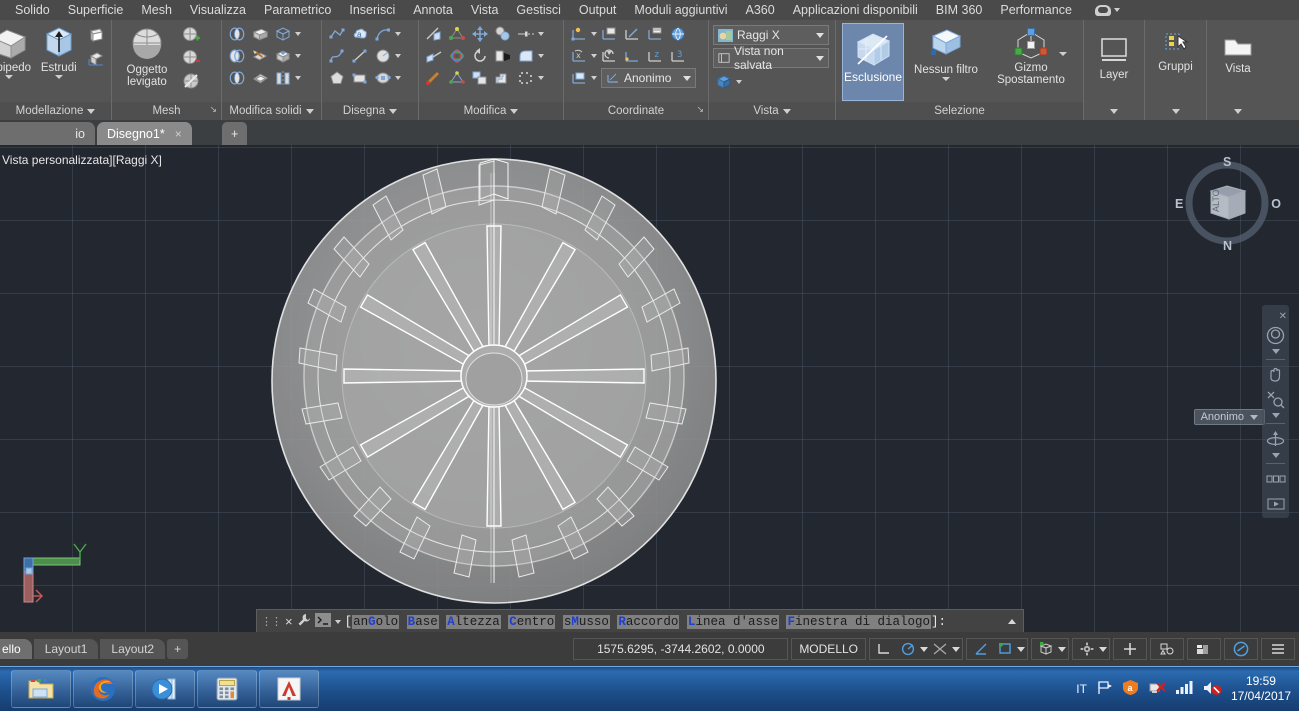 The width and height of the screenshot is (1299, 711). Describe the element at coordinates (289, 689) in the screenshot. I see `taskbar-autocad` at that location.